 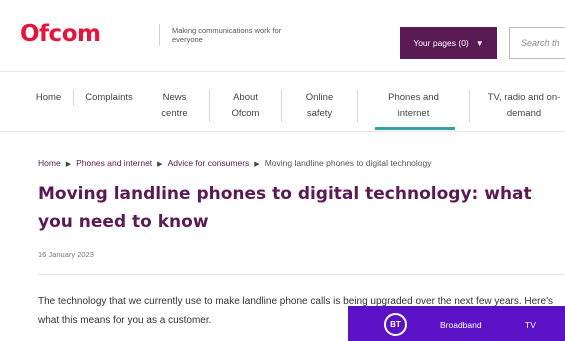 I want to click on bt-logo-icon: BT, so click(x=395, y=324).